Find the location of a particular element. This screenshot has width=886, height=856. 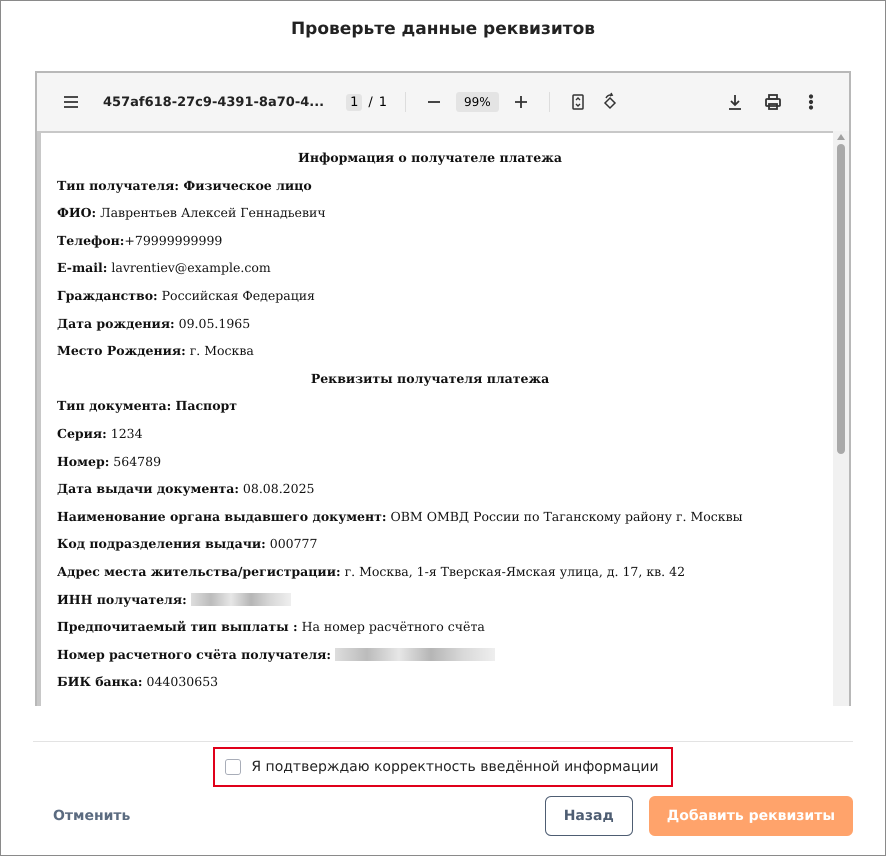

dialog-title: Проверьте данные реквизитов is located at coordinates (443, 29).